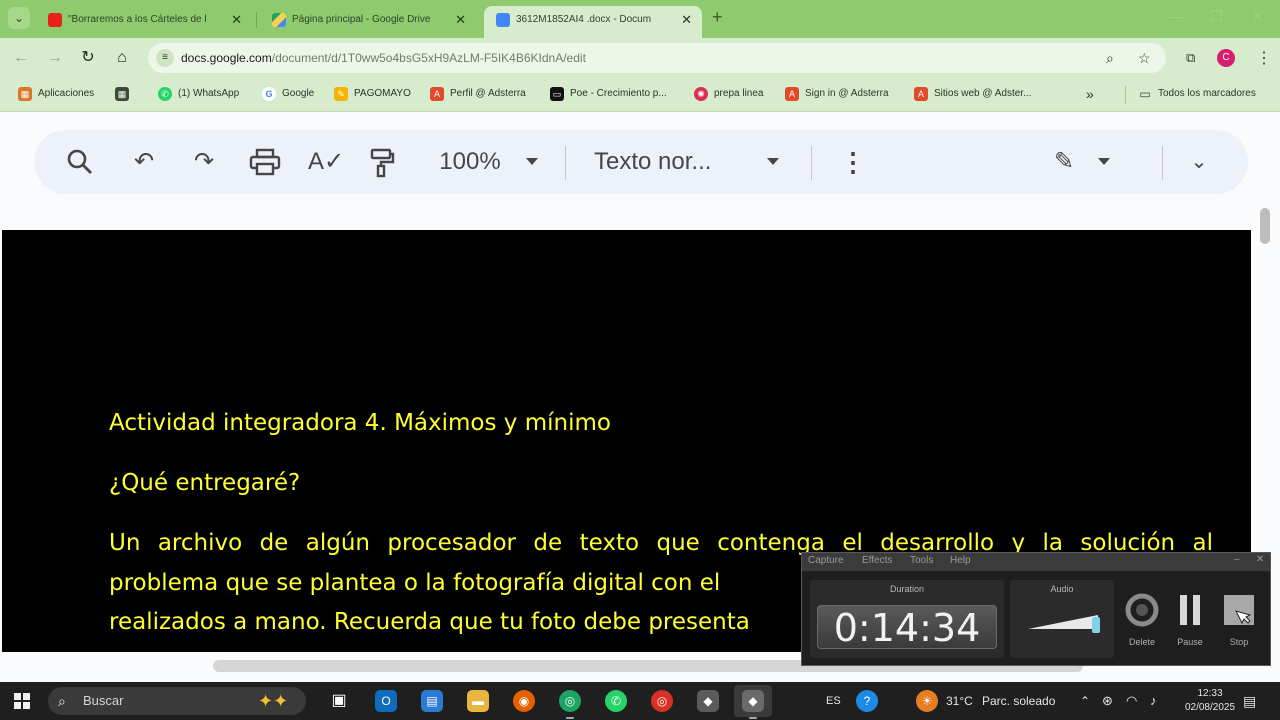 The height and width of the screenshot is (720, 1280). I want to click on weather-icon: ☀, so click(927, 701).